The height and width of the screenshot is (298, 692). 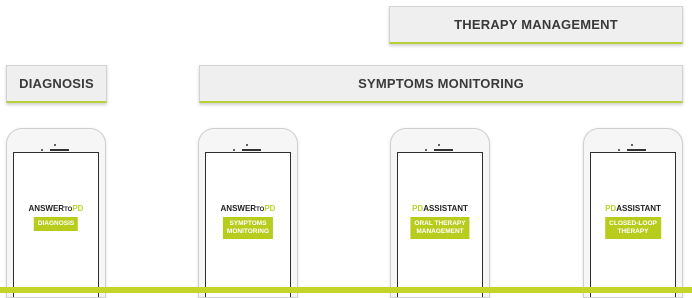 I want to click on symptoms-monitoring-banner: SYMPTOMS MONITORING, so click(x=441, y=84).